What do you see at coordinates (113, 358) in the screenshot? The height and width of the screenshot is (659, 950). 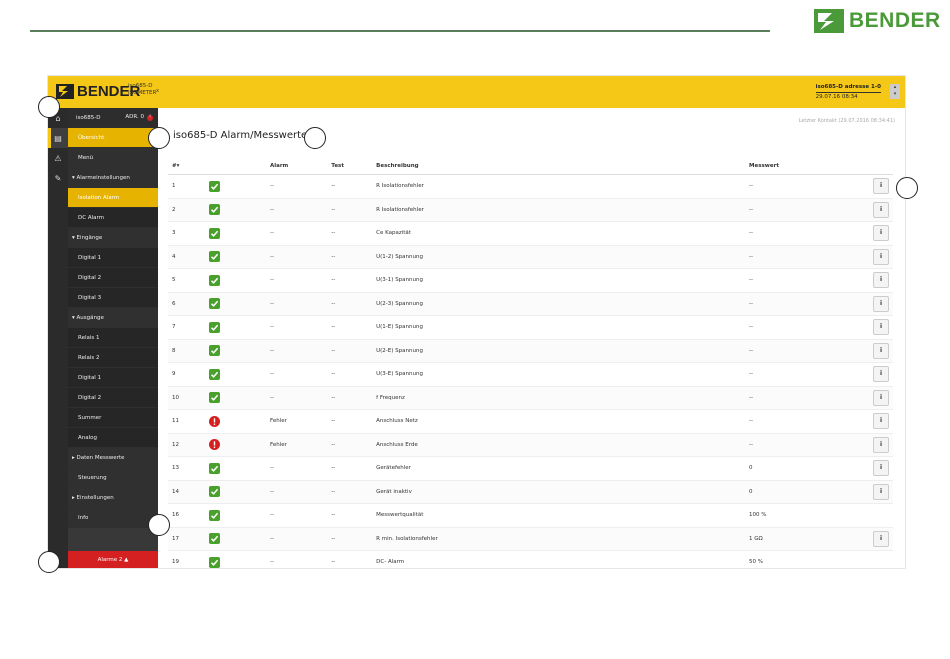 I see `sidebar-item-relais-2: Relais 2` at bounding box center [113, 358].